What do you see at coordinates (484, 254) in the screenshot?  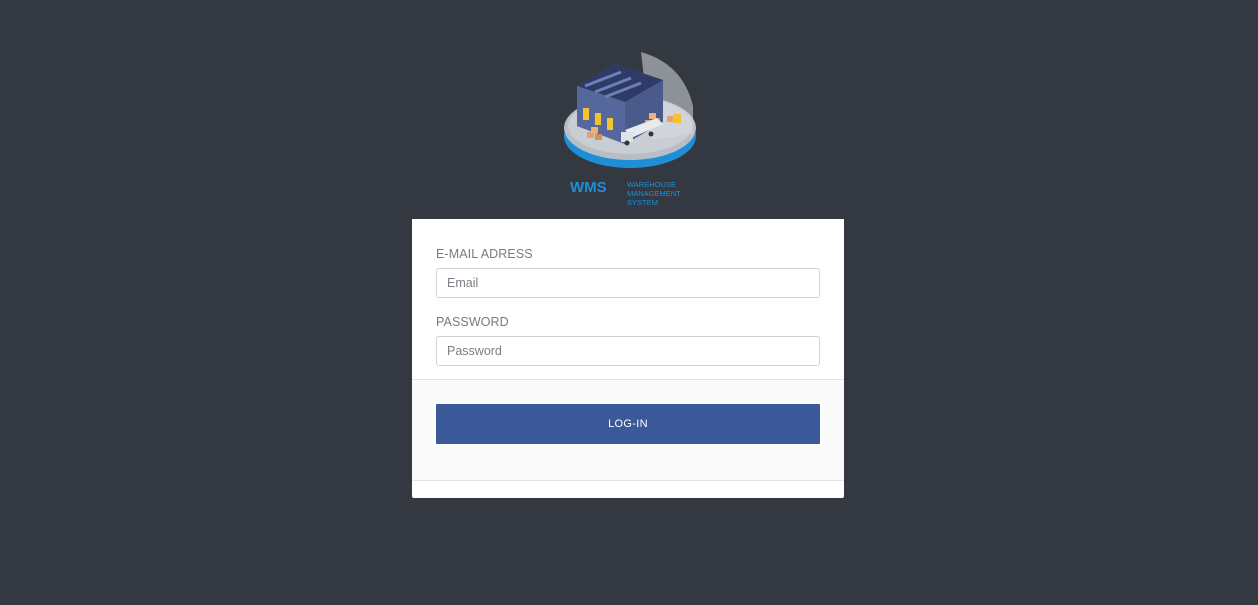 I see `email-label: E-MAIL ADRESS` at bounding box center [484, 254].